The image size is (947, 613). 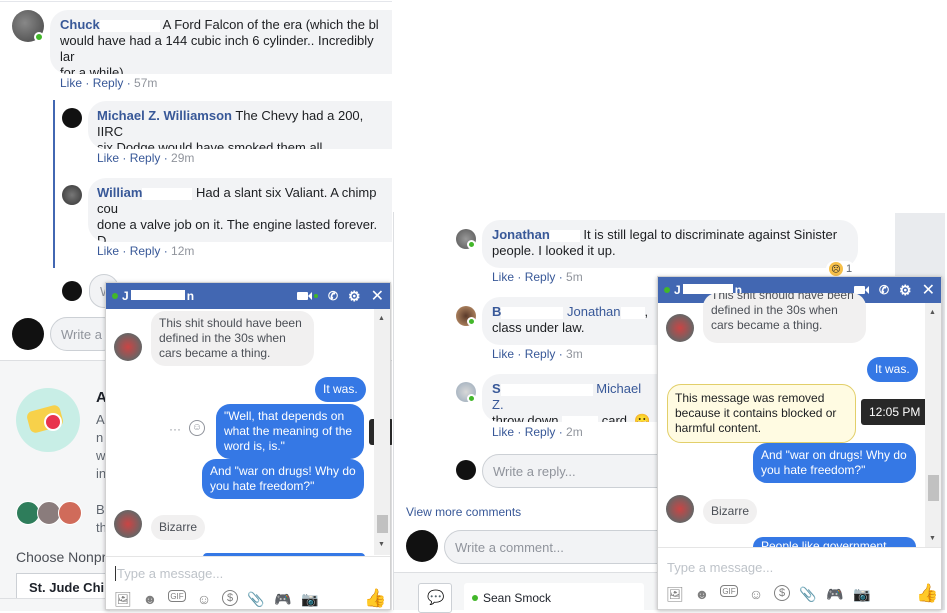 I want to click on react-emoji-icon: ☺, so click(x=197, y=428).